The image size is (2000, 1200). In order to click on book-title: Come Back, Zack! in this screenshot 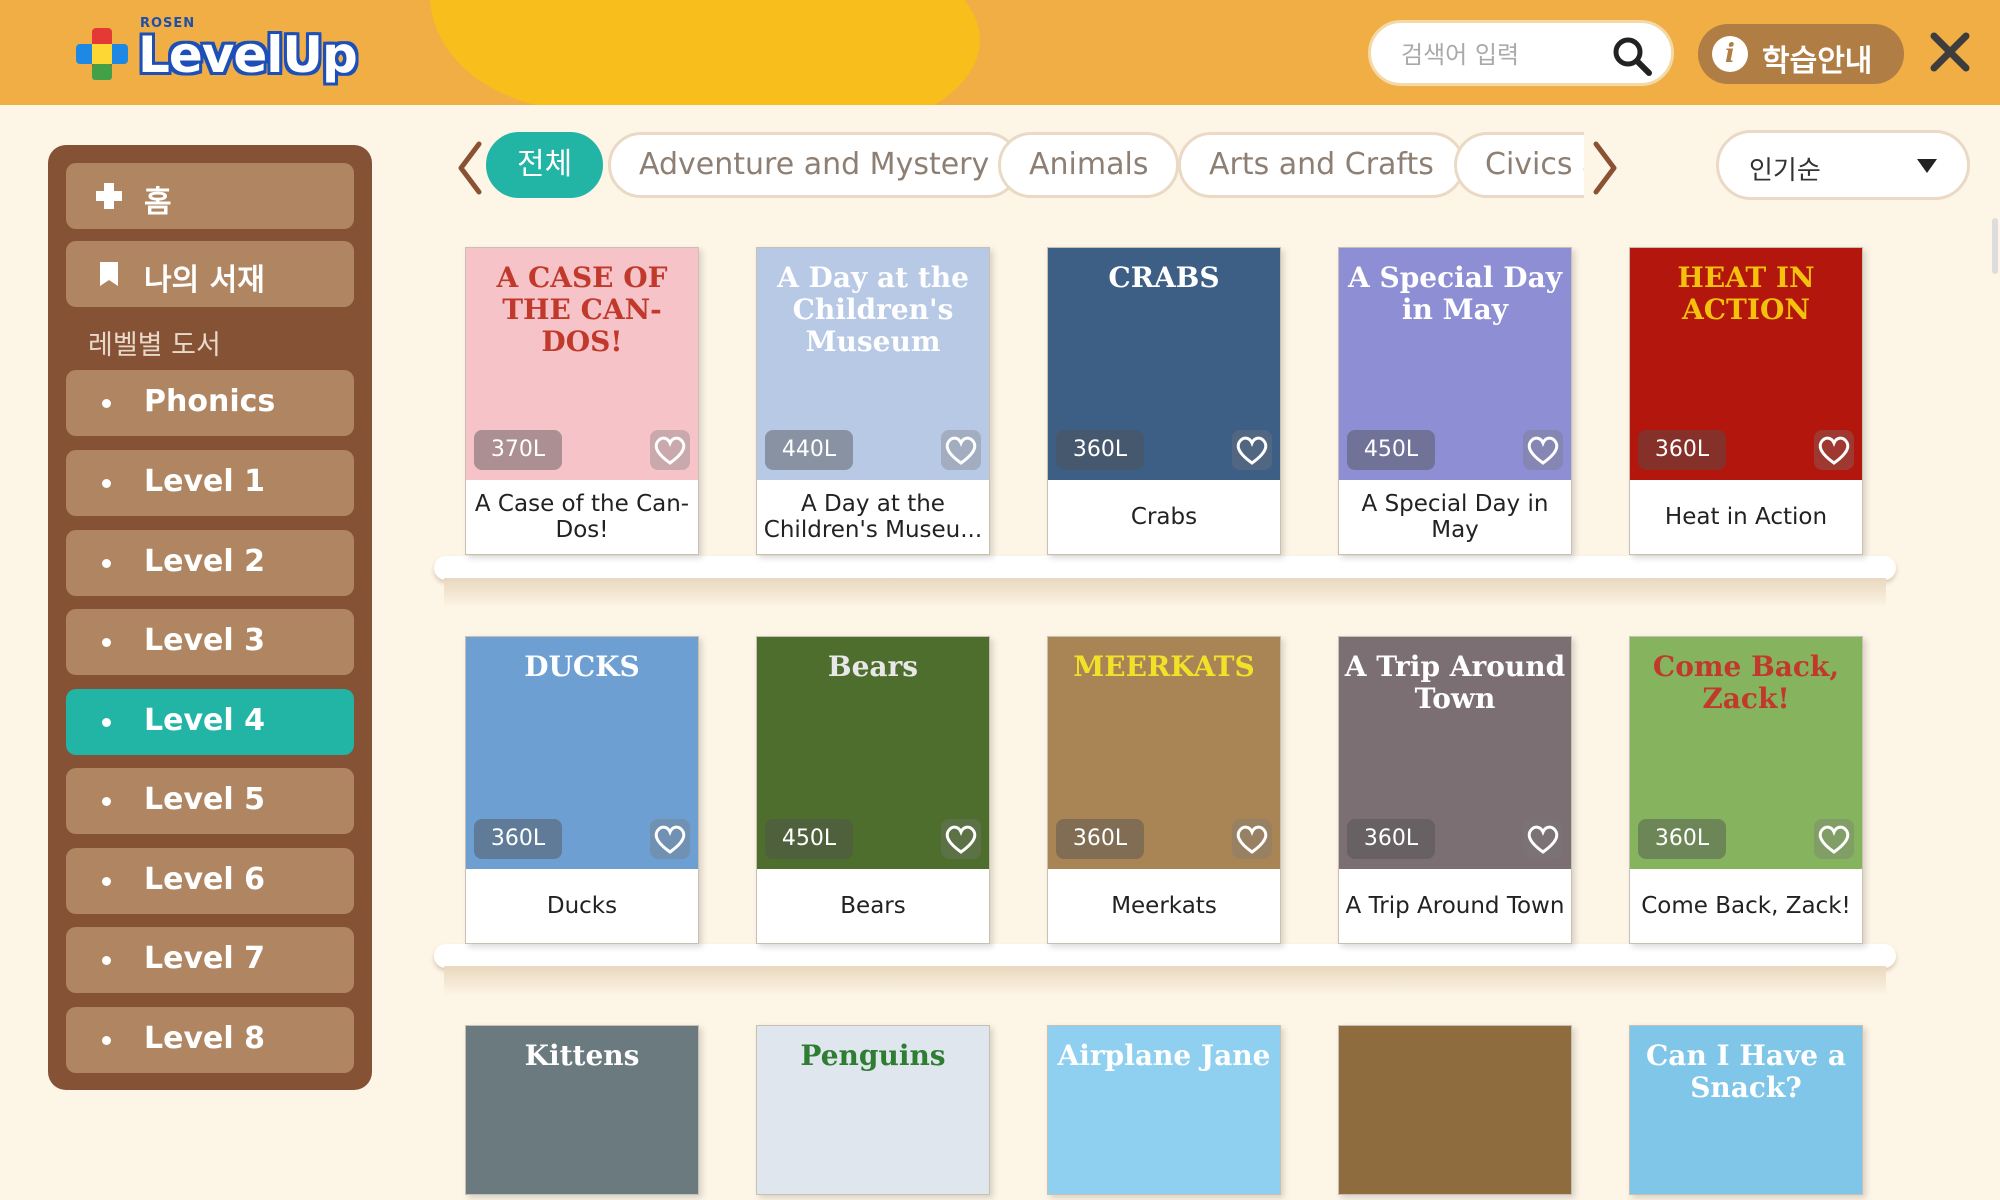, I will do `click(1746, 906)`.